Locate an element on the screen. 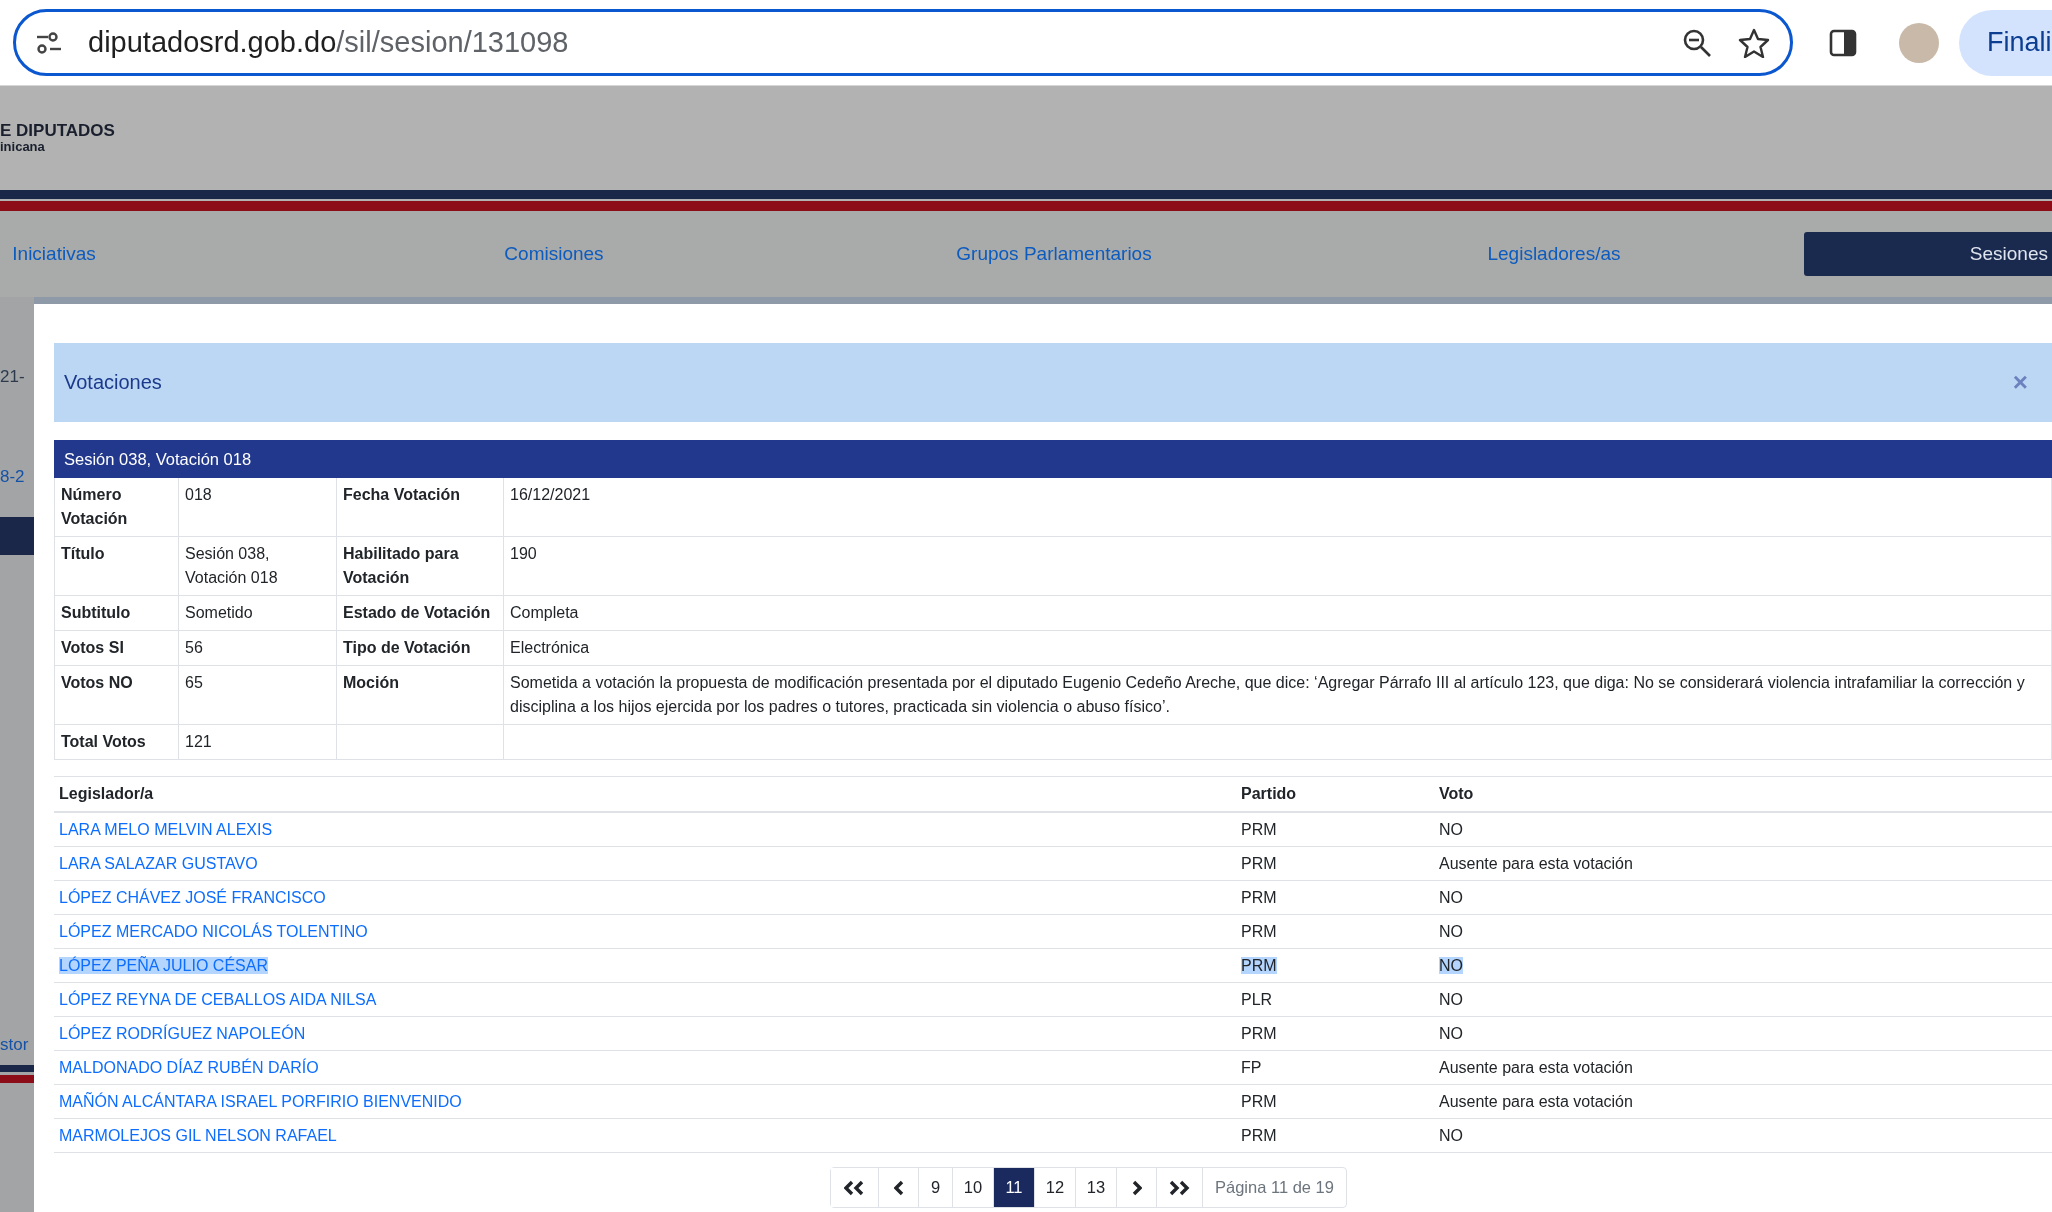  field-value: Completa is located at coordinates (1278, 613).